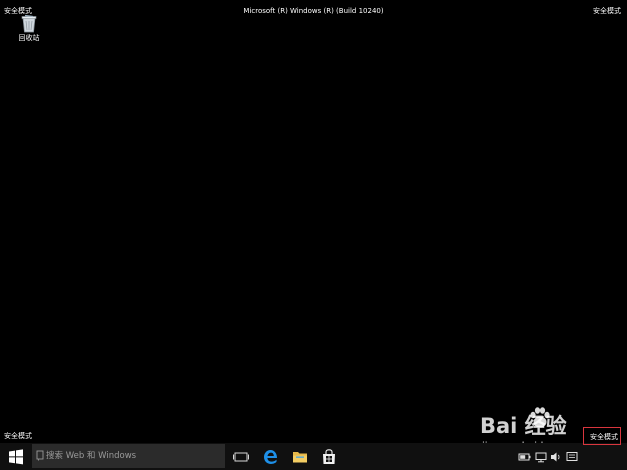 Image resolution: width=627 pixels, height=470 pixels. I want to click on store-button, so click(329, 457).